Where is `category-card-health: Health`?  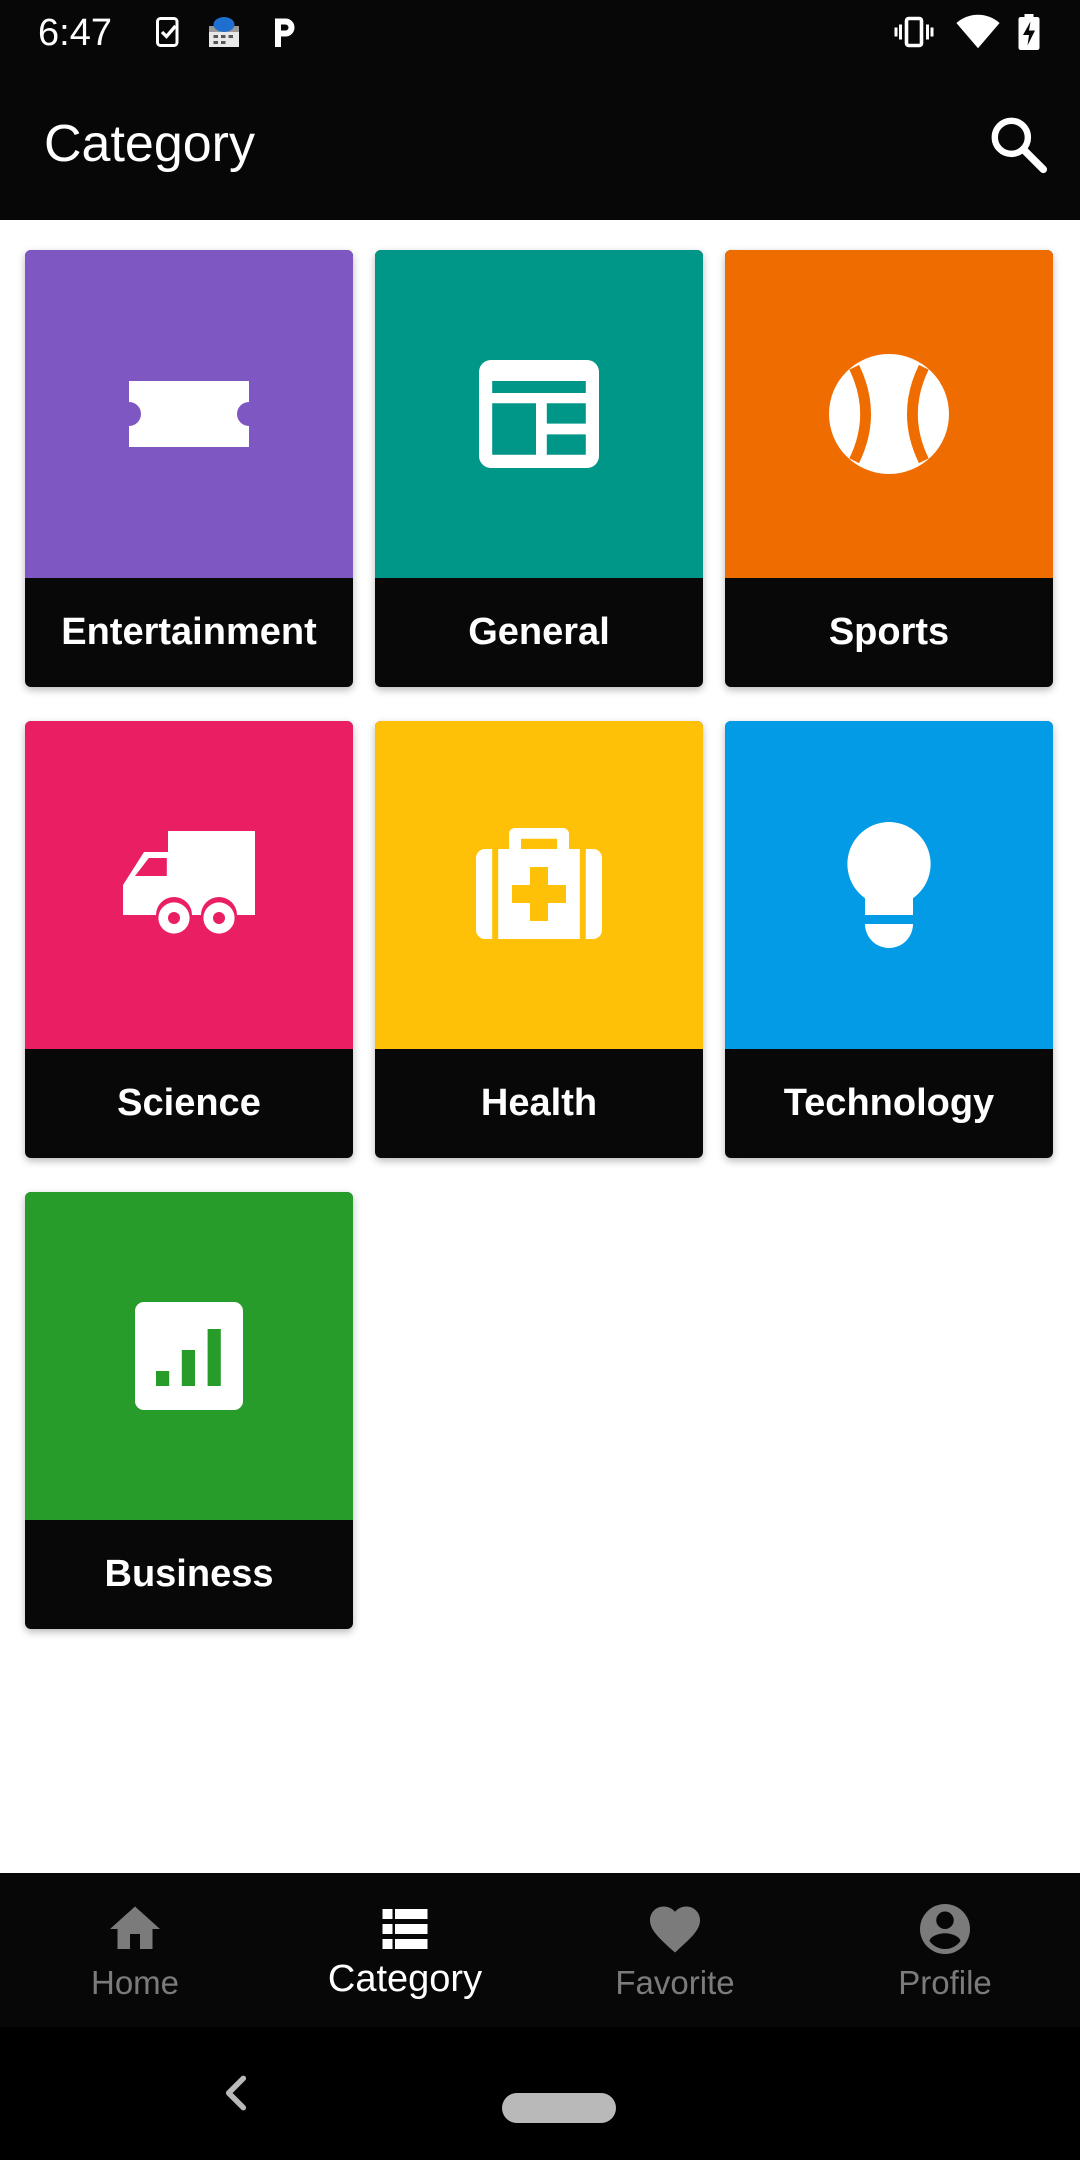 category-card-health: Health is located at coordinates (539, 939).